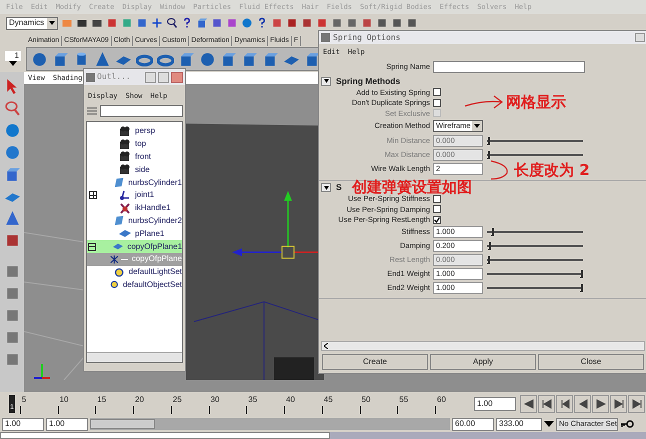 Image resolution: width=646 pixels, height=439 pixels. What do you see at coordinates (519, 424) in the screenshot?
I see `end-time-field: 333.00` at bounding box center [519, 424].